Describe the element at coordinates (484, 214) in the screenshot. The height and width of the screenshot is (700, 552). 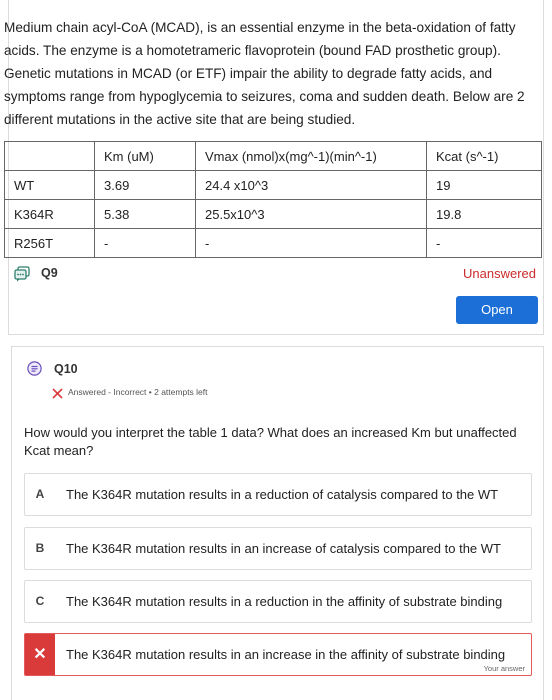
I see `table-cell: 19.8` at that location.